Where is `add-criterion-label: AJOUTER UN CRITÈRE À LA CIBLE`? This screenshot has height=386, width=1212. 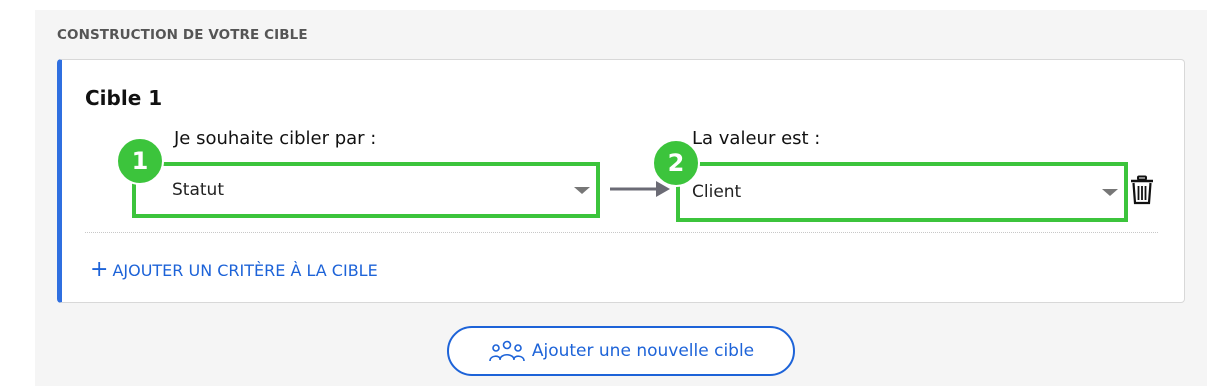
add-criterion-label: AJOUTER UN CRITÈRE À LA CIBLE is located at coordinates (245, 270).